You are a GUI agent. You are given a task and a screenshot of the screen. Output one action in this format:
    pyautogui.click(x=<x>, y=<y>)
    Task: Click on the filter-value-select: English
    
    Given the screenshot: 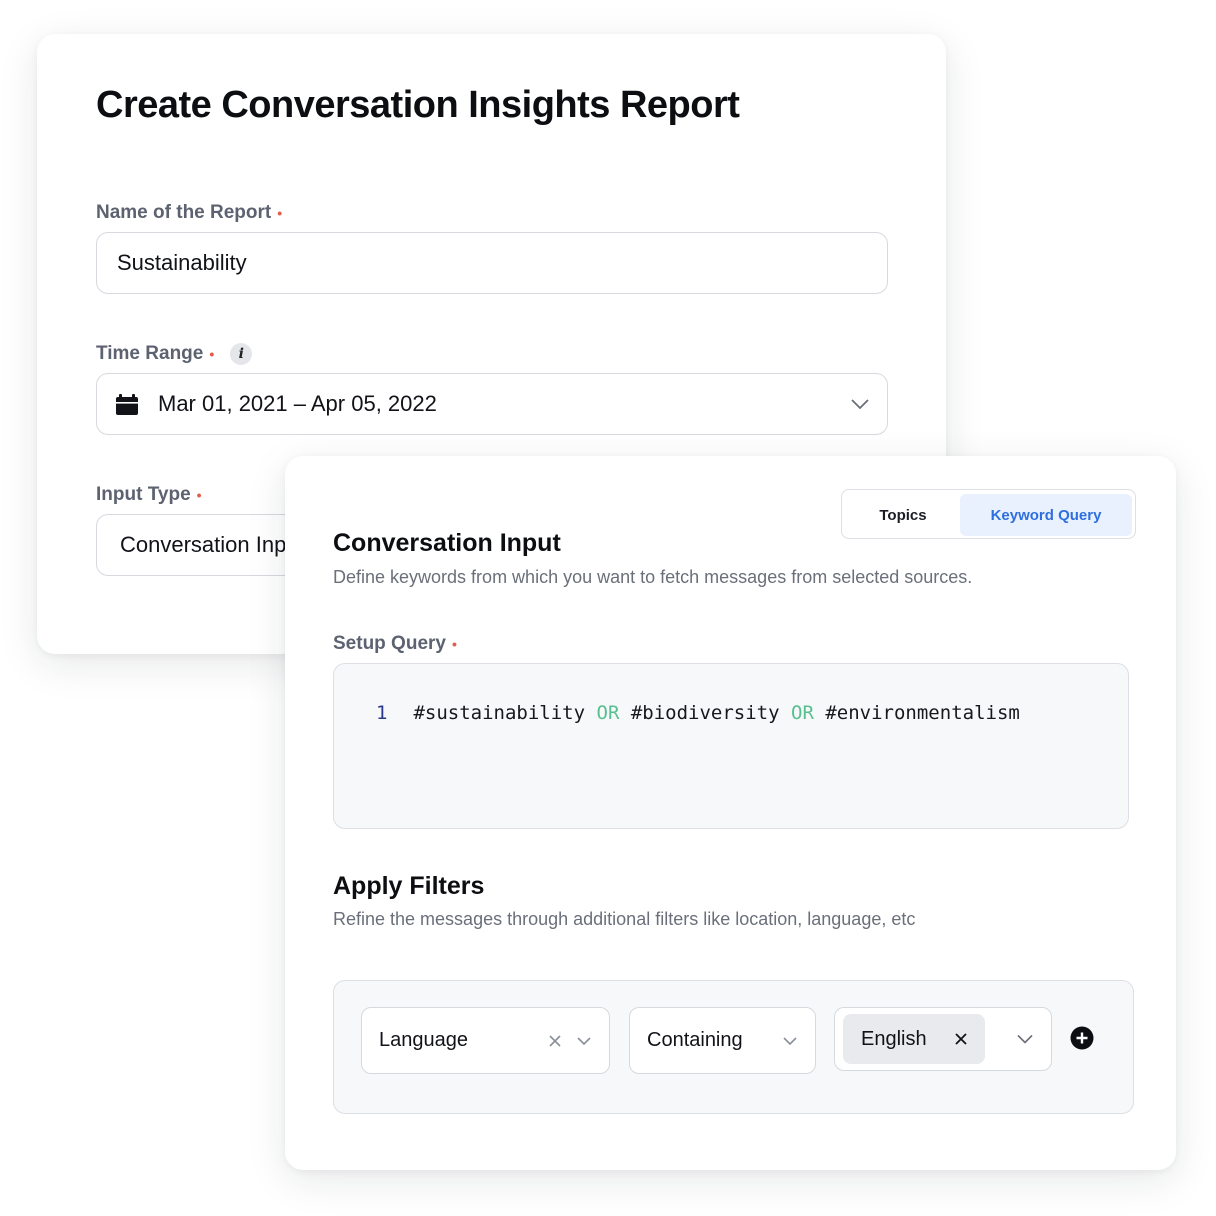 What is the action you would take?
    pyautogui.click(x=943, y=1039)
    